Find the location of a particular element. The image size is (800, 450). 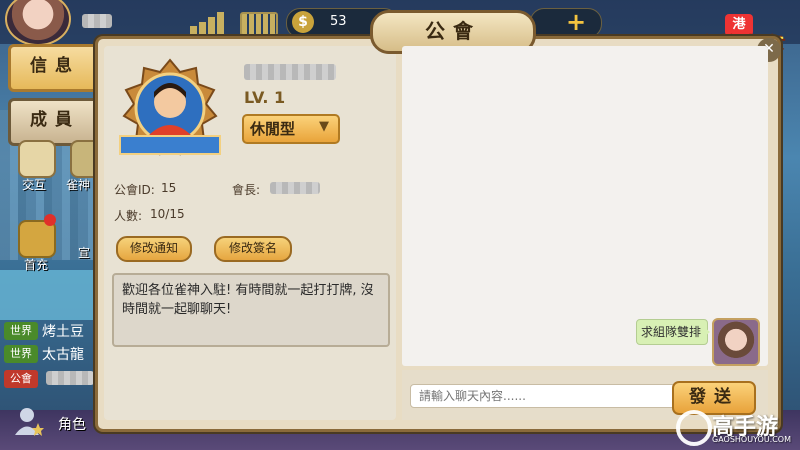

add-currency-button: + is located at coordinates (576, 22).